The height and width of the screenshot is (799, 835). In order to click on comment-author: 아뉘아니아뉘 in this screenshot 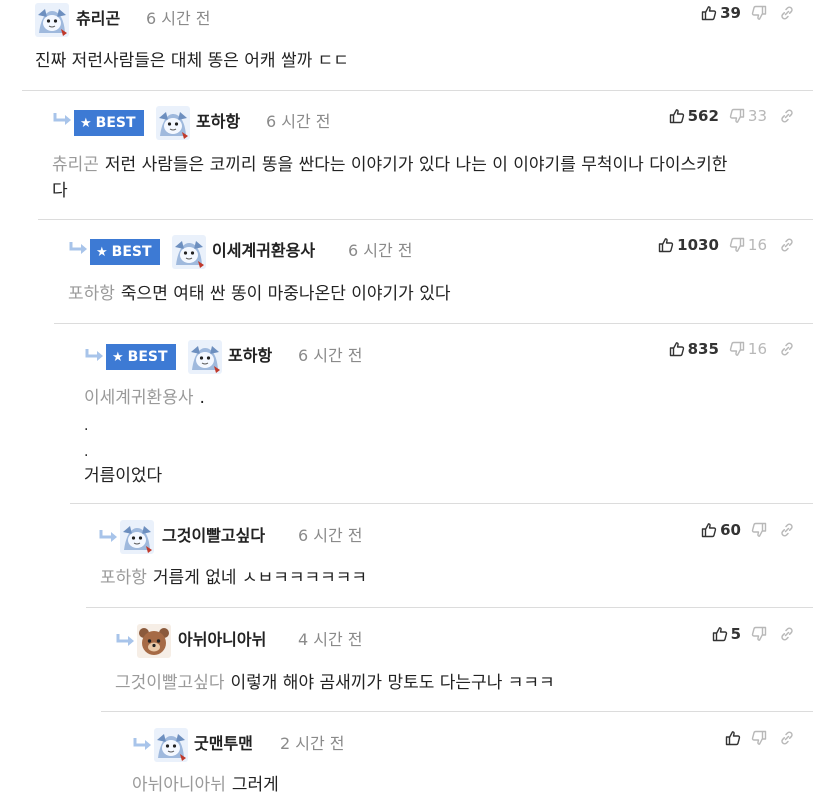, I will do `click(222, 640)`.